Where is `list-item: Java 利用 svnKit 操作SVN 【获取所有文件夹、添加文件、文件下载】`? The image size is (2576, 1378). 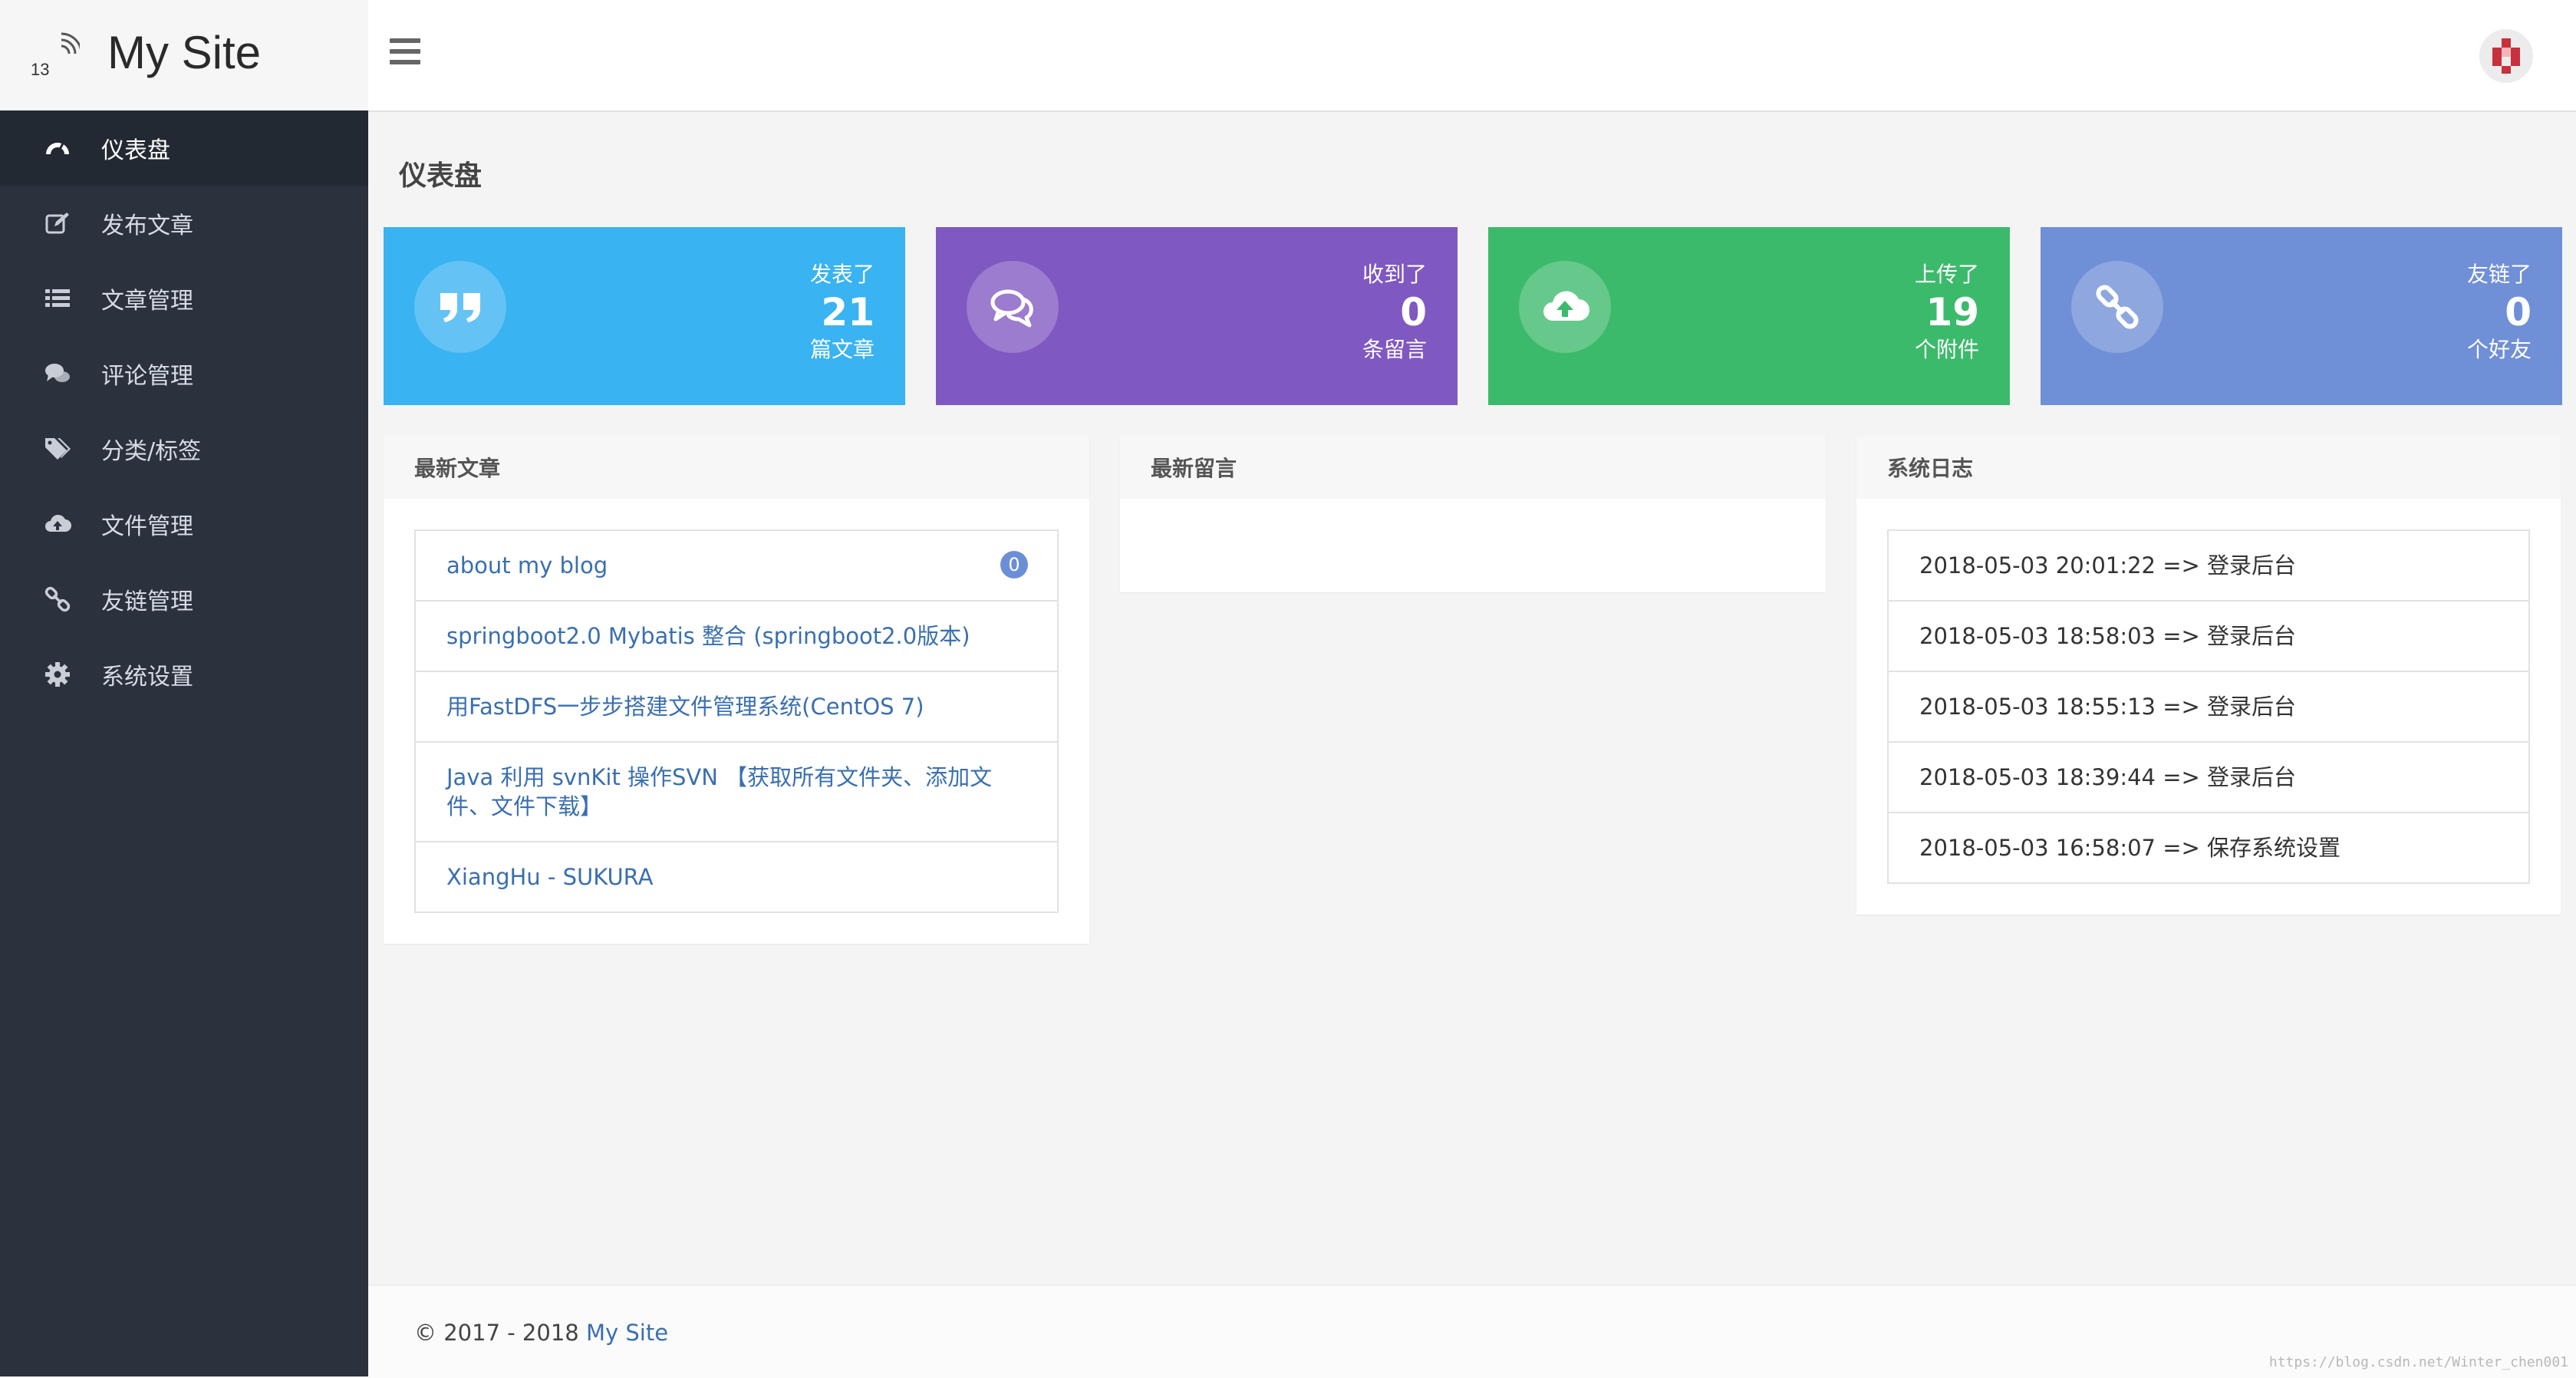
list-item: Java 利用 svnKit 操作SVN 【获取所有文件夹、添加文件、文件下载】 is located at coordinates (736, 792).